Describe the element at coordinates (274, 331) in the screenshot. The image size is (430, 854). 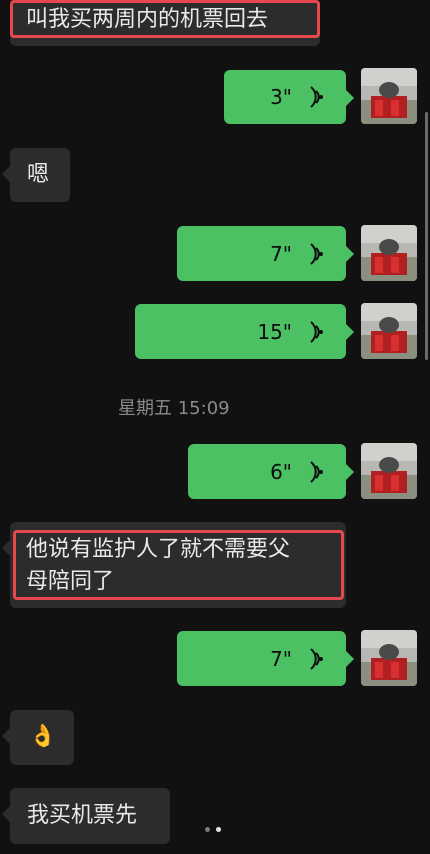
I see `voice-duration: 15"` at that location.